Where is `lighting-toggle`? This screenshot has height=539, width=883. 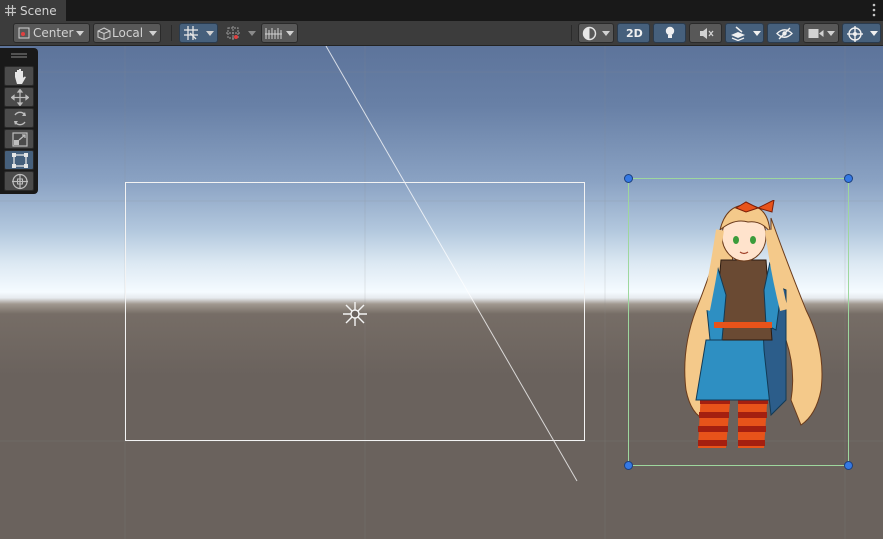
lighting-toggle is located at coordinates (669, 33).